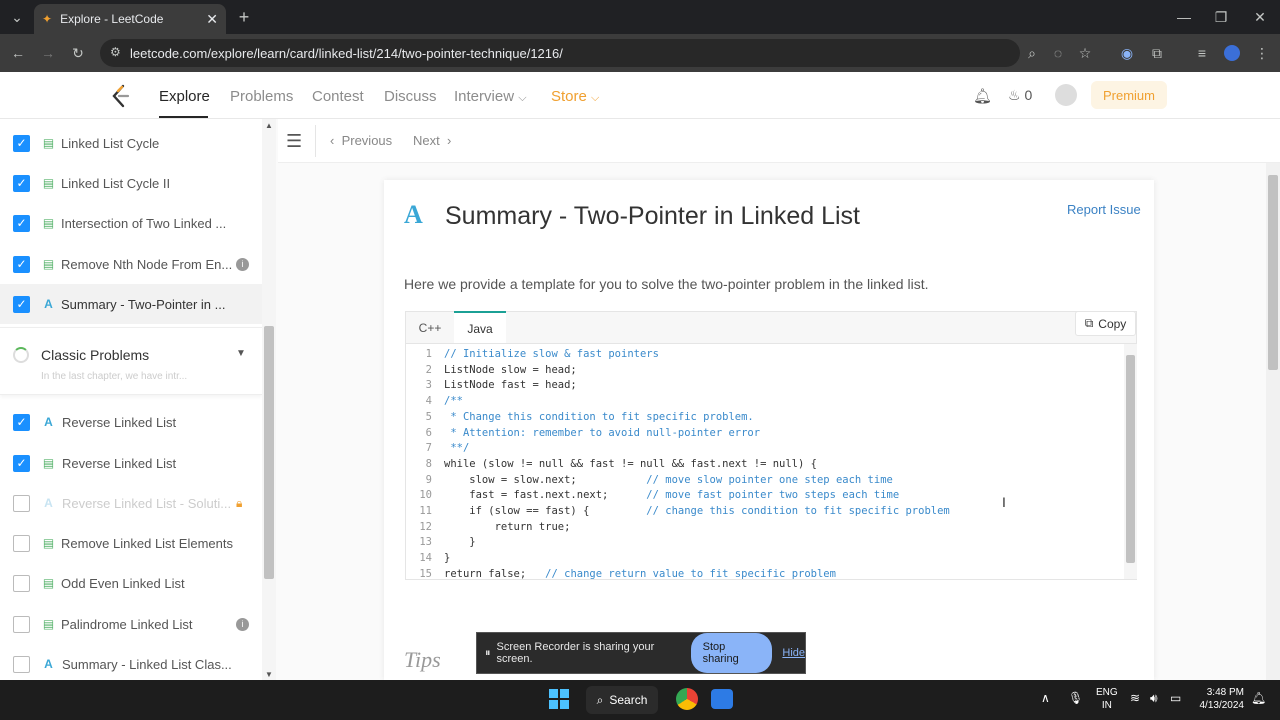 This screenshot has height=720, width=1280. Describe the element at coordinates (1020, 95) in the screenshot. I see `streak: ♨ 0` at that location.